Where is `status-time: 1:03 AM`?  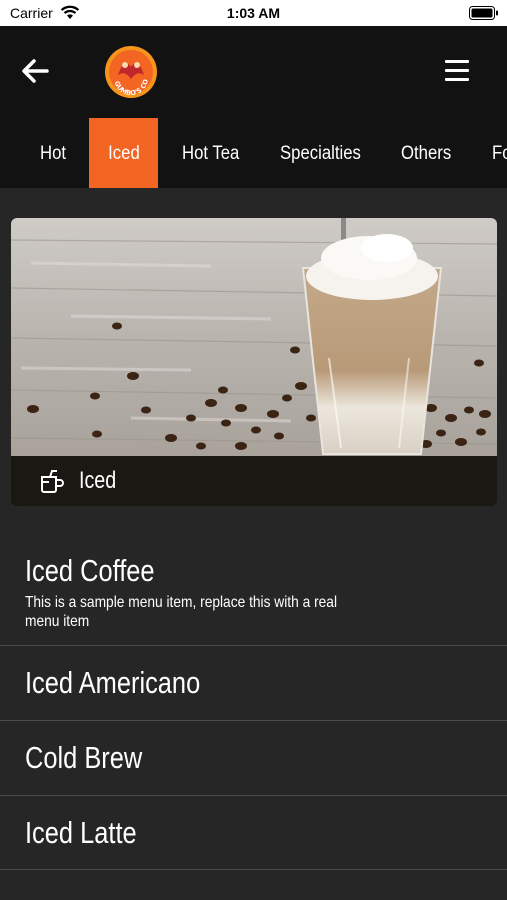 status-time: 1:03 AM is located at coordinates (253, 13).